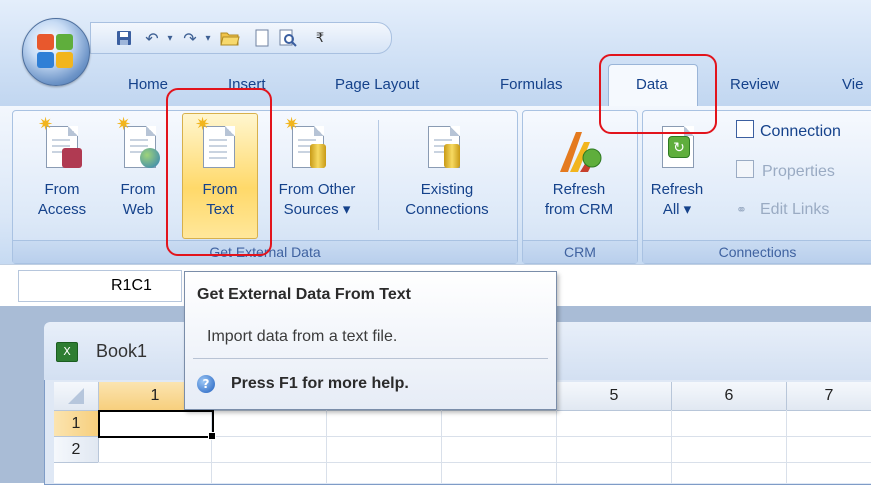 This screenshot has width=871, height=485. Describe the element at coordinates (219, 172) in the screenshot. I see `annotation-from-text` at that location.